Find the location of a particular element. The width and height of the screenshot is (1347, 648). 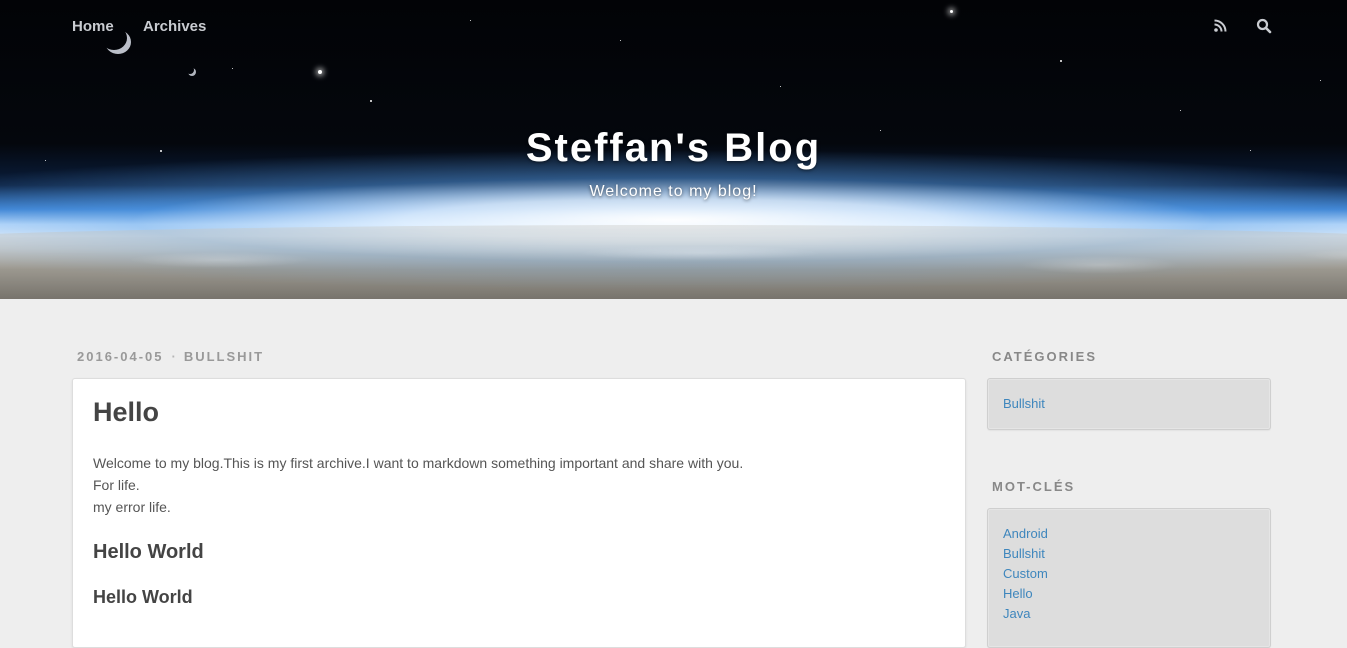

search-icon is located at coordinates (1264, 26).